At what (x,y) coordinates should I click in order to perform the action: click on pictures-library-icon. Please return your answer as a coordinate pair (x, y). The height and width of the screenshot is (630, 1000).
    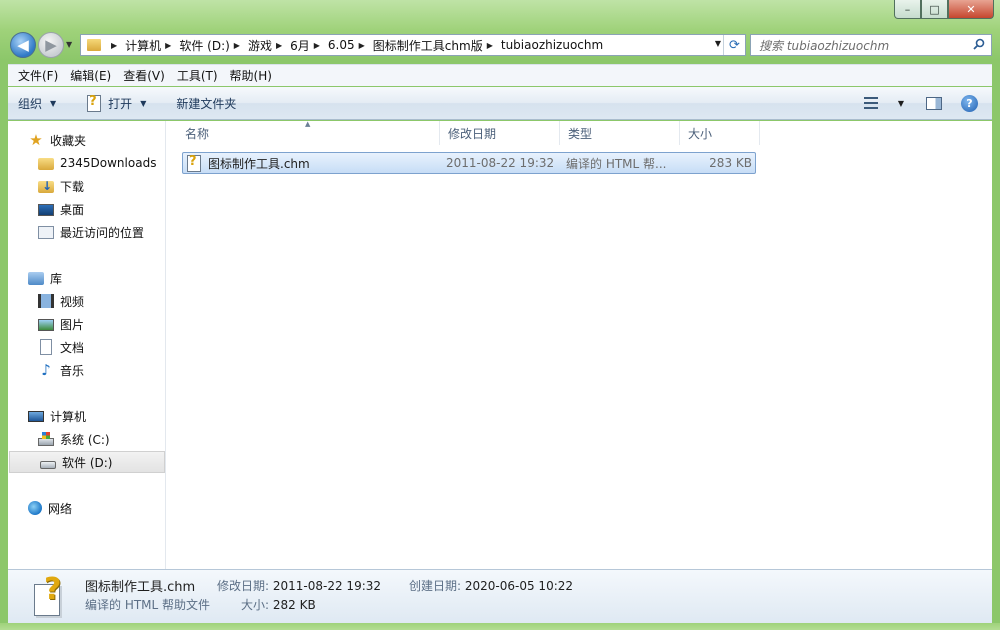
    Looking at the image, I should click on (46, 325).